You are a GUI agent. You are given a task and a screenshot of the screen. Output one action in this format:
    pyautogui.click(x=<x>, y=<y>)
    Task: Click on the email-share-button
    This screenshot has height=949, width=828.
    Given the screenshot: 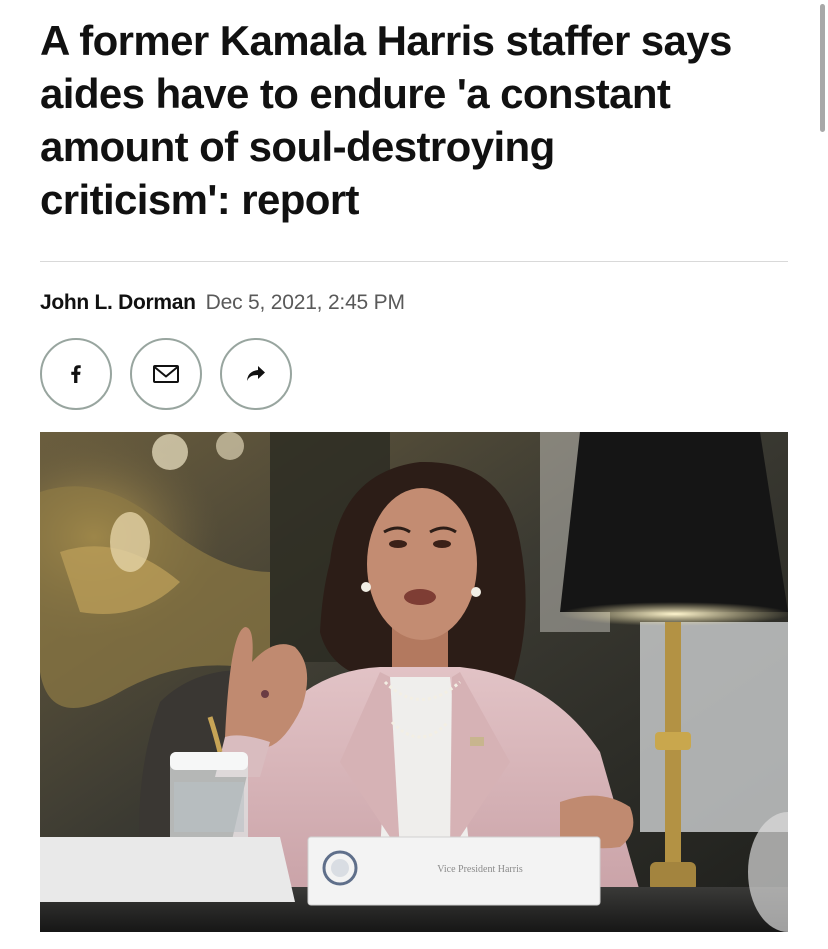 What is the action you would take?
    pyautogui.click(x=166, y=374)
    